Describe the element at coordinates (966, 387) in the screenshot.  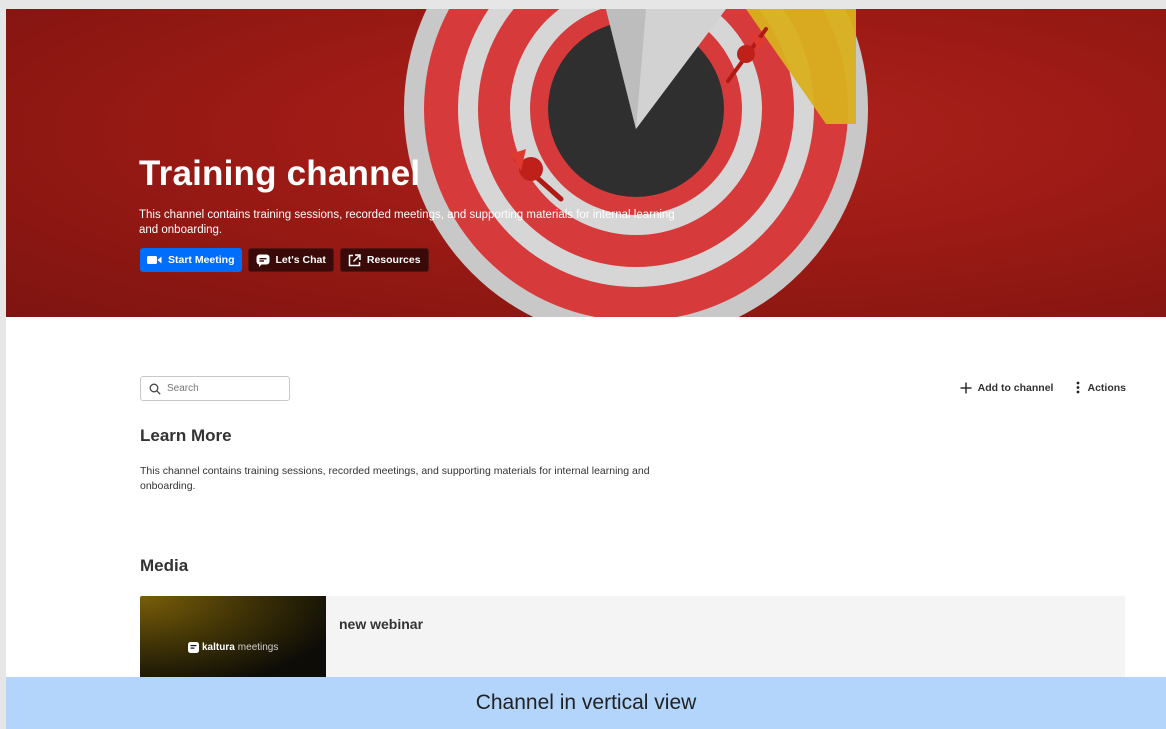
I see `plus-icon` at that location.